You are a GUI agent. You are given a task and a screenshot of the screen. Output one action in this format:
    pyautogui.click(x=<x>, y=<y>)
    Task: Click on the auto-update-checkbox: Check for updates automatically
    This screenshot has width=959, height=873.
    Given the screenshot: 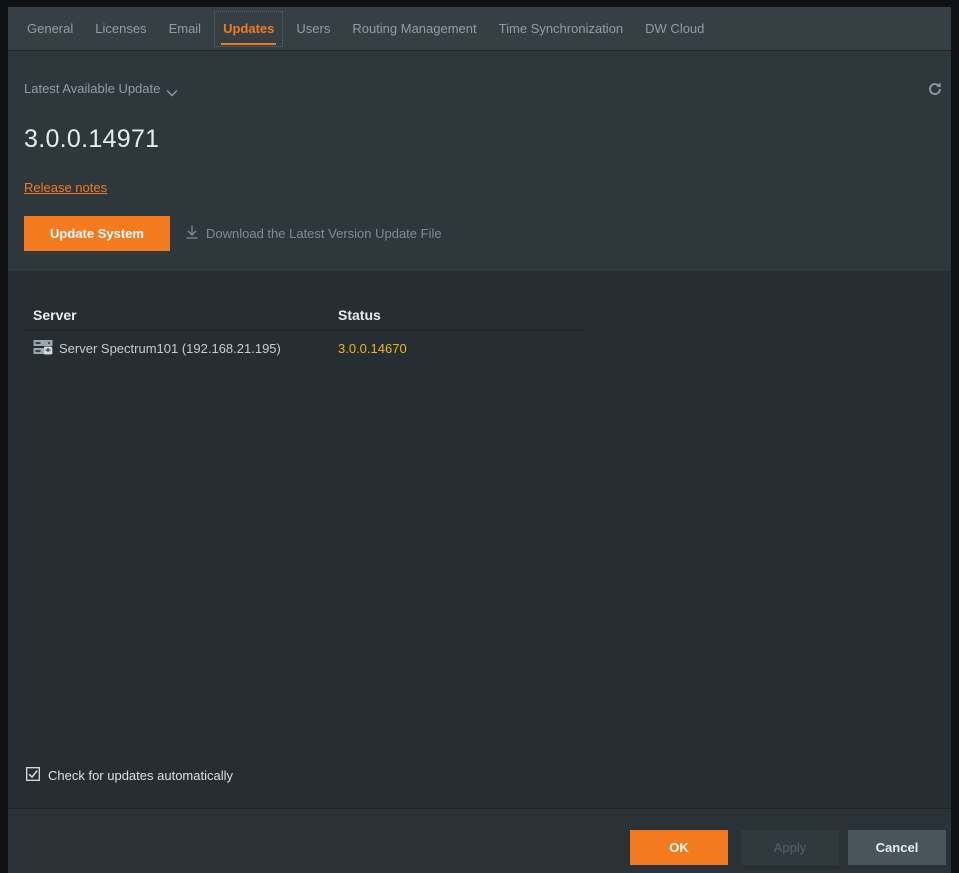 What is the action you would take?
    pyautogui.click(x=129, y=775)
    